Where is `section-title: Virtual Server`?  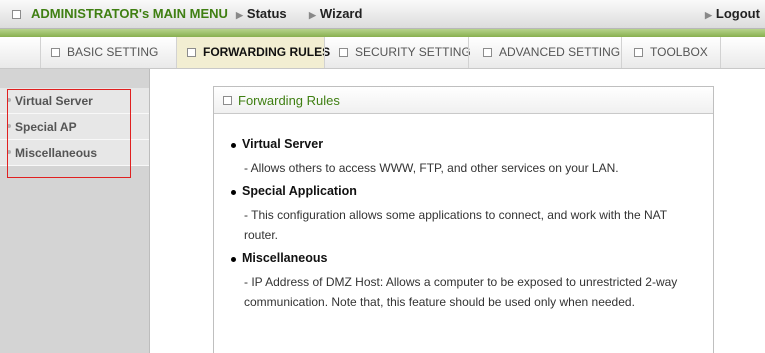 section-title: Virtual Server is located at coordinates (283, 144).